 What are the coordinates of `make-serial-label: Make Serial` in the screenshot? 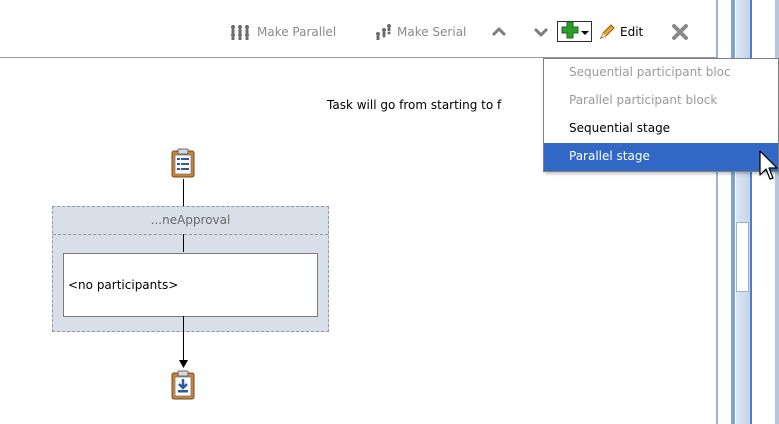 It's located at (432, 32).